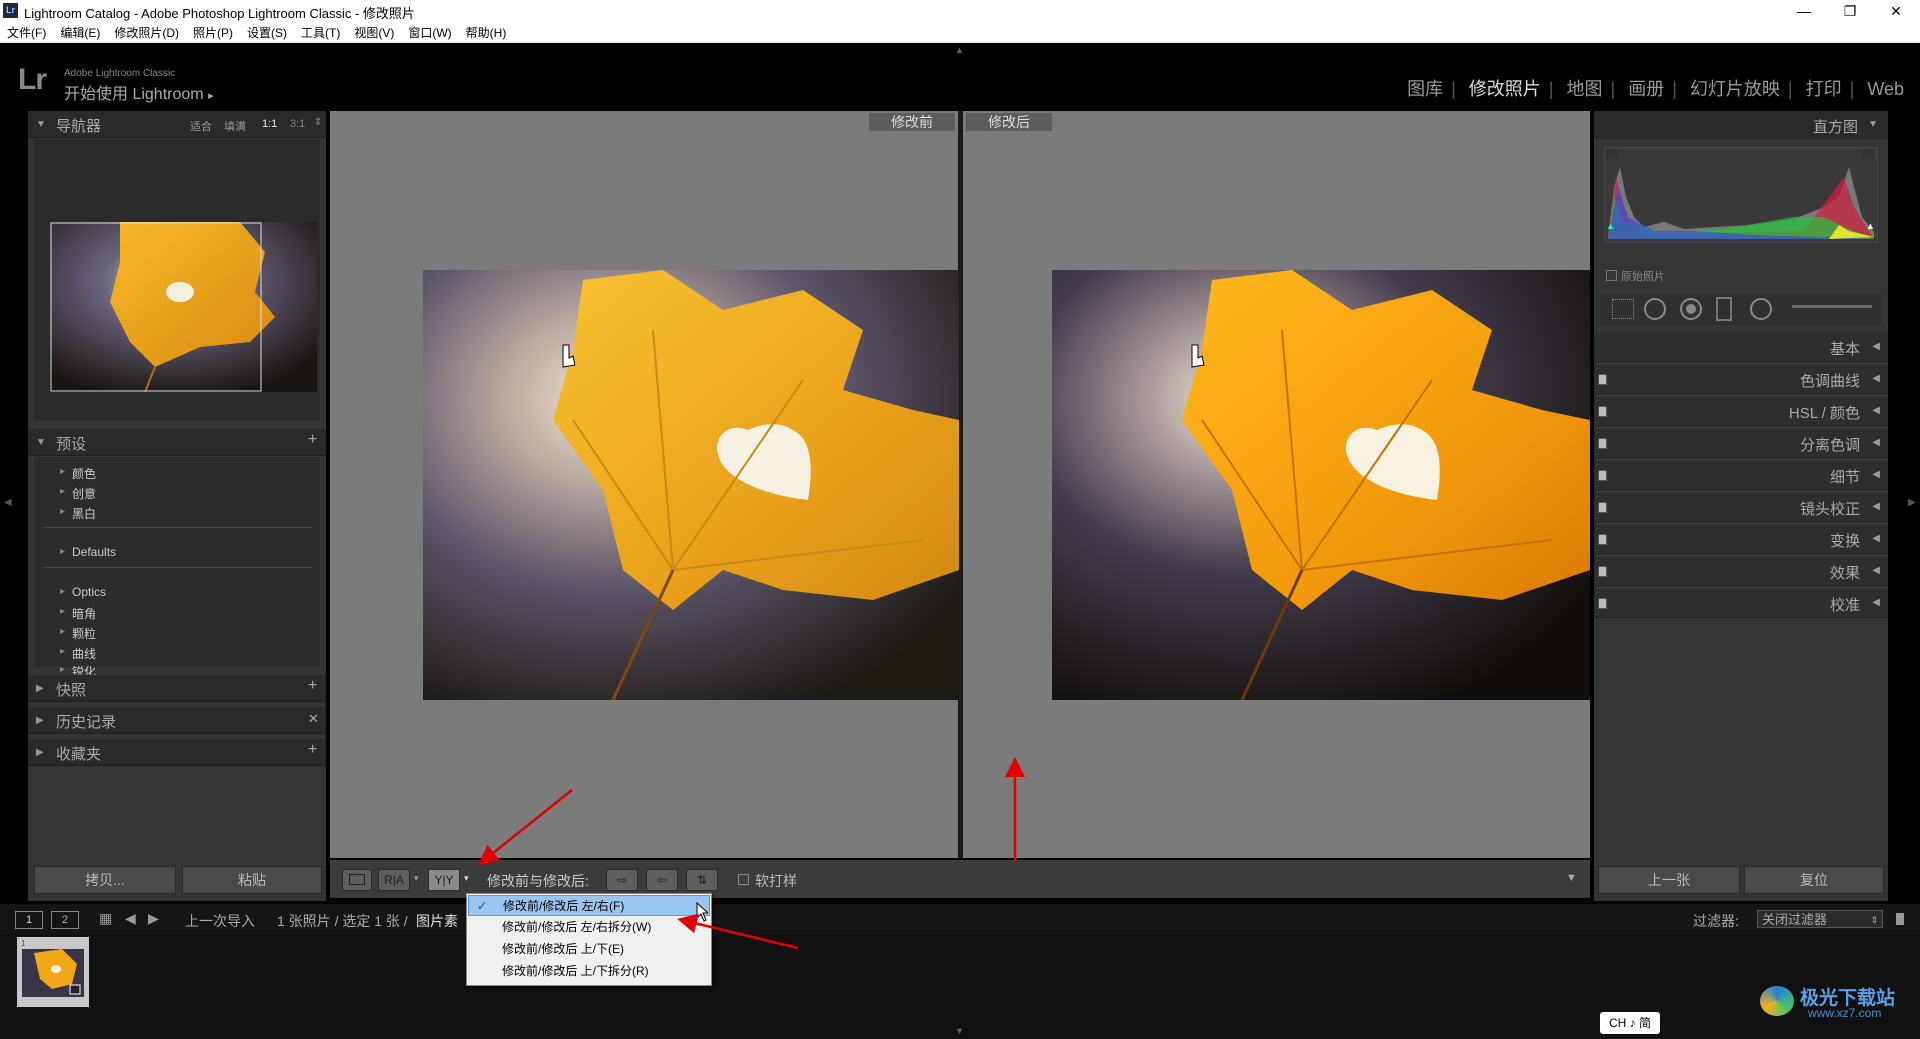 The image size is (1920, 1039). Describe the element at coordinates (320, 31) in the screenshot. I see `menu-tools: 工具(T)` at that location.